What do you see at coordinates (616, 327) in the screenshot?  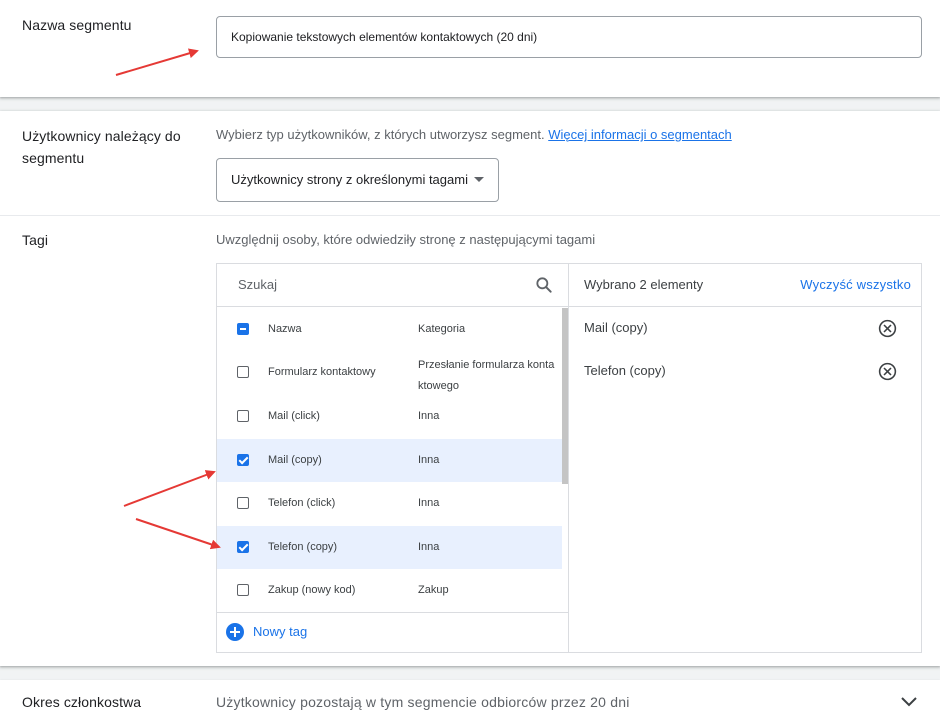 I see `selected-tag-label: Mail (copy)` at bounding box center [616, 327].